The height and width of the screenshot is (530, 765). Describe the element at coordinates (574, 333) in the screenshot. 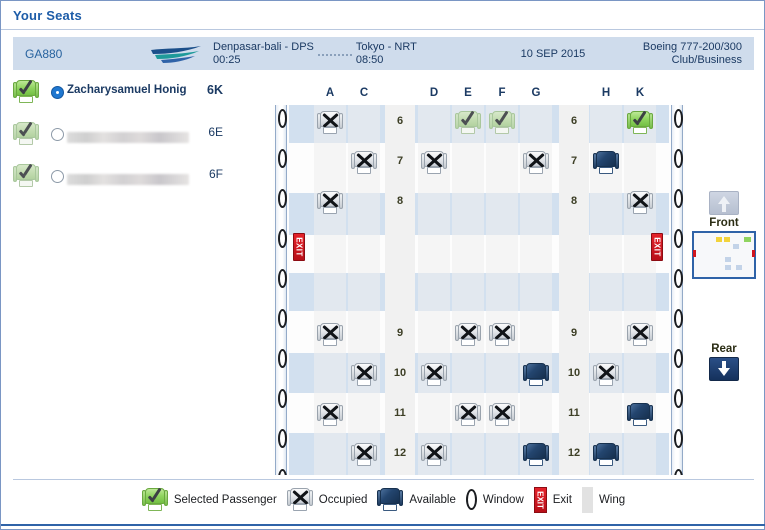

I see `row-number: 9` at that location.